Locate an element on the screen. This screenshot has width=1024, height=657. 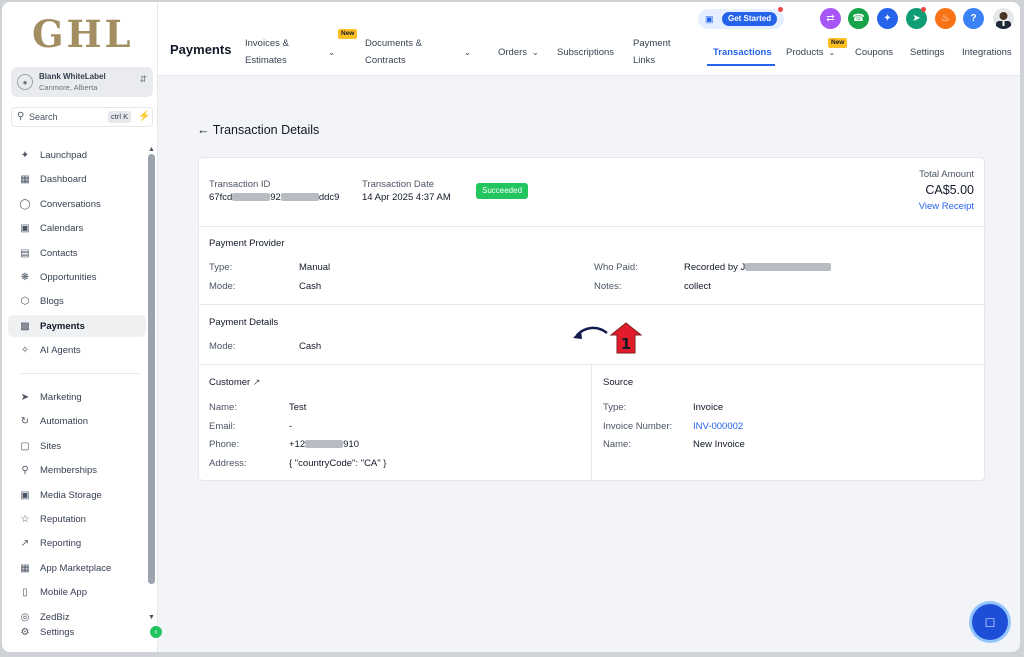
sidebar-item-calendars: ▣ Calendars is located at coordinates (77, 228).